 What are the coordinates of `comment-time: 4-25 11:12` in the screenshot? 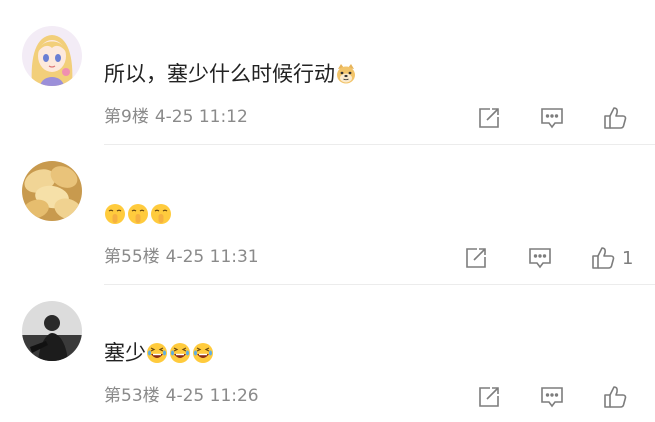 It's located at (201, 117).